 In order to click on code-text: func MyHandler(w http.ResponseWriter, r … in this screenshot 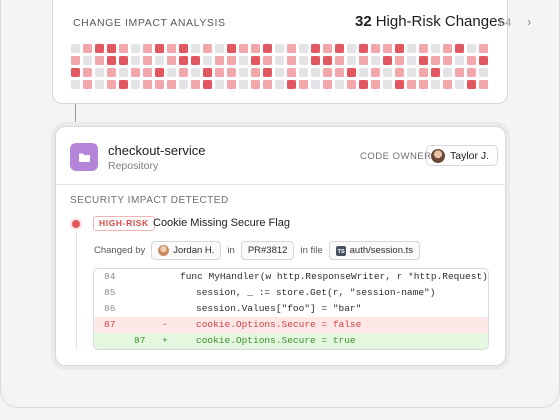, I will do `click(334, 276)`.